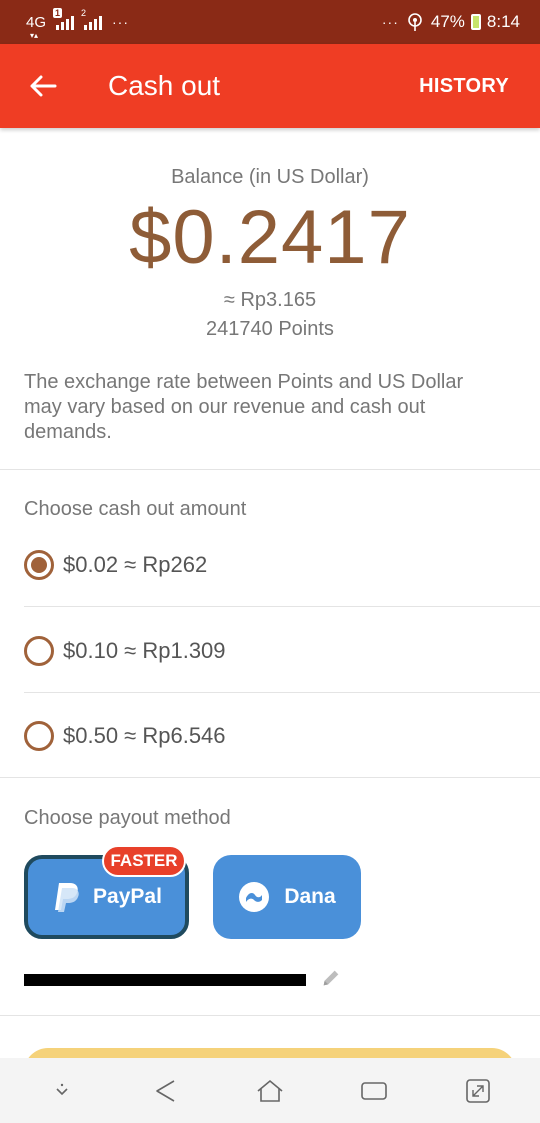 This screenshot has height=1123, width=540. I want to click on back-button, so click(43, 86).